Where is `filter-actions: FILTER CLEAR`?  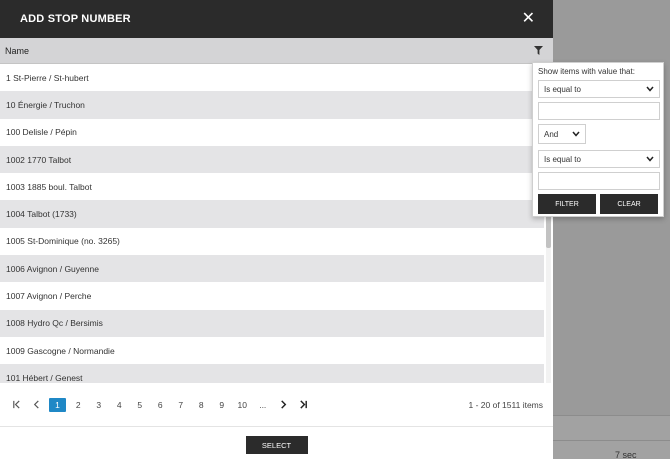 filter-actions: FILTER CLEAR is located at coordinates (598, 204).